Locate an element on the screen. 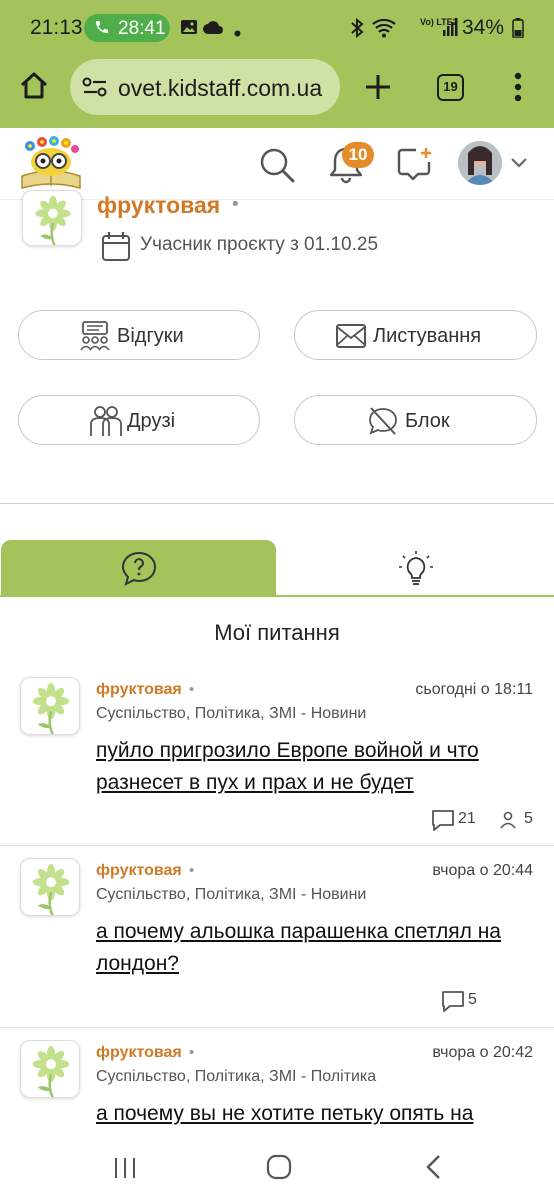  system-navigation-bar is located at coordinates (277, 1168).